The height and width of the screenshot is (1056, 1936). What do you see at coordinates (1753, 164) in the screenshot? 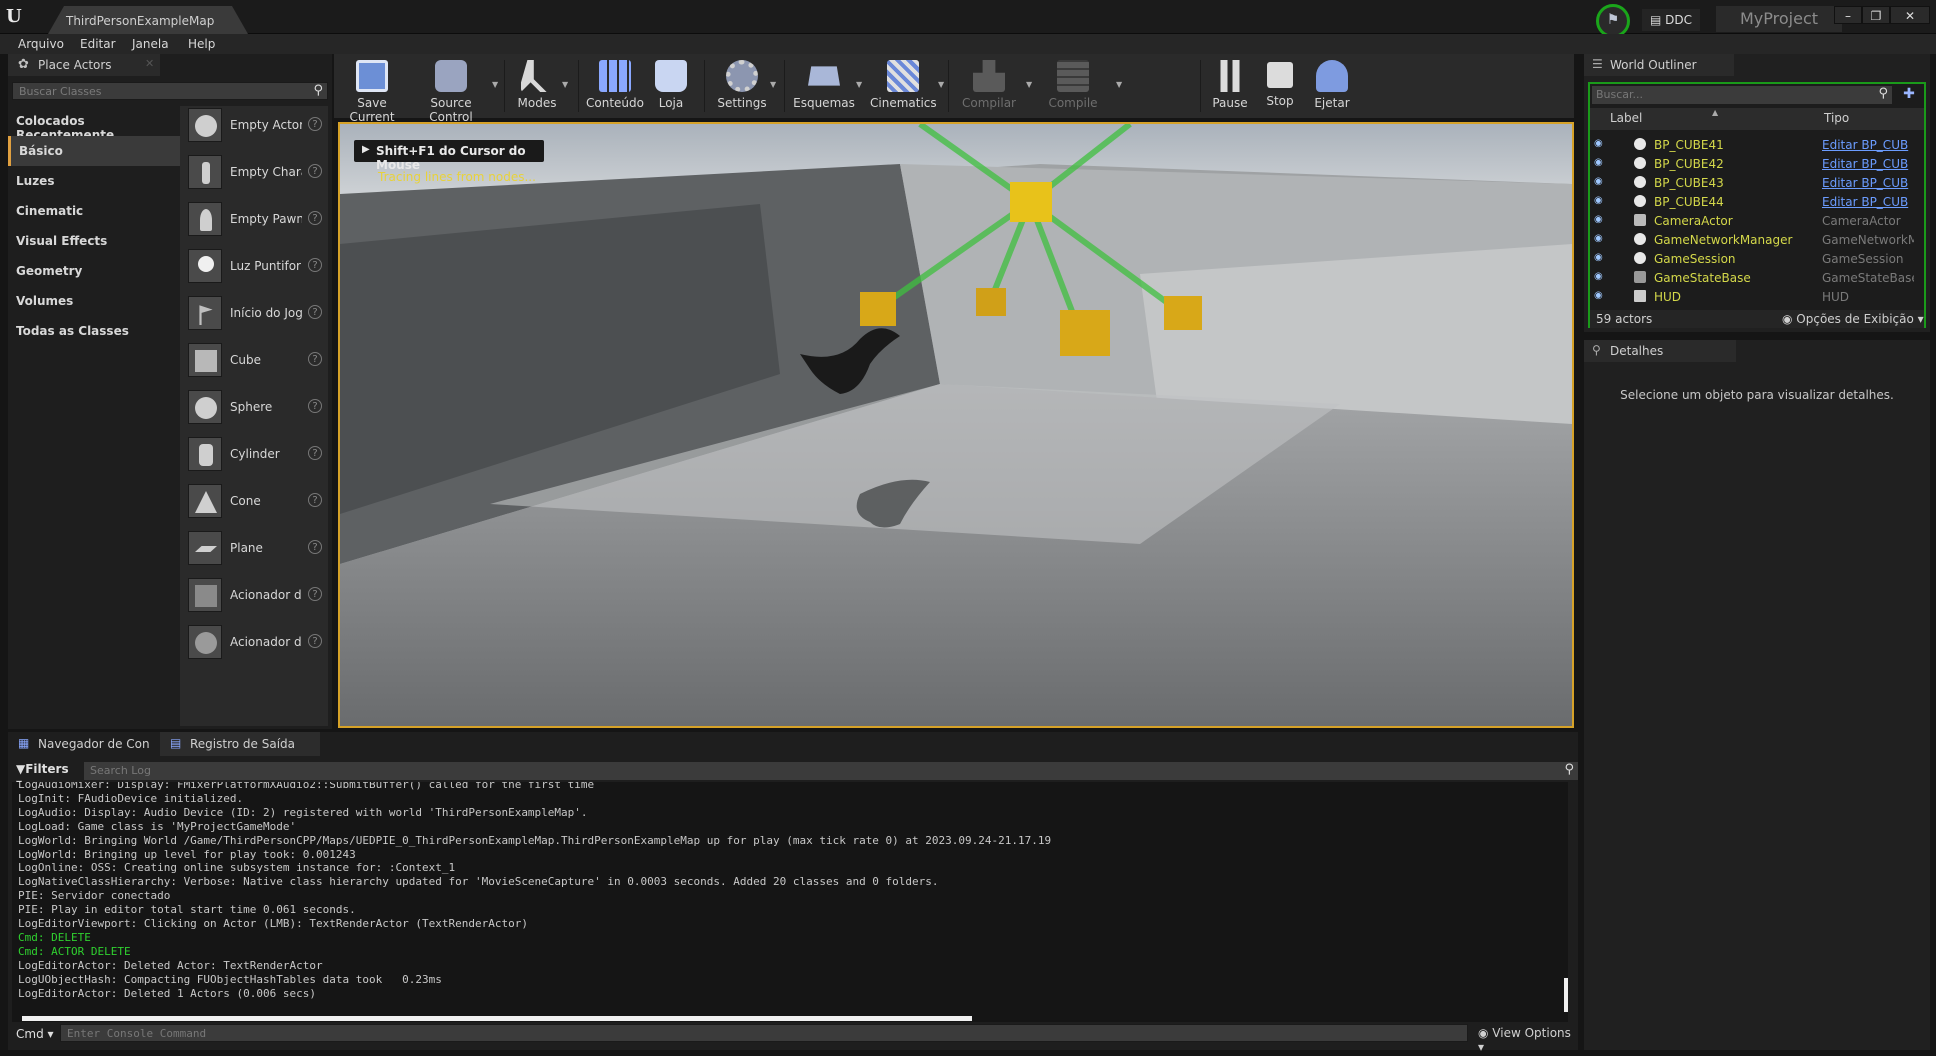
I see `outliner-row: ◉ BP_CUBE42 Editar BP_CUB` at bounding box center [1753, 164].